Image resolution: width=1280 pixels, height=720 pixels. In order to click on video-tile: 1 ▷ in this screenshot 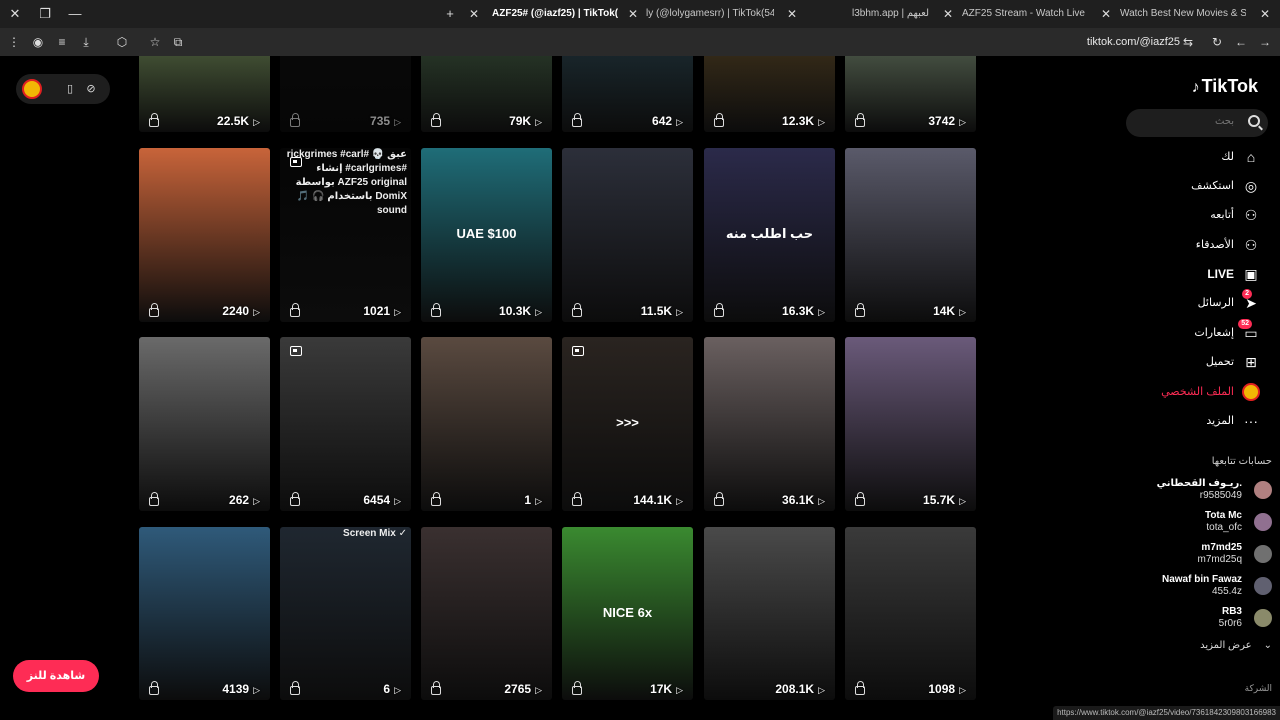, I will do `click(486, 424)`.